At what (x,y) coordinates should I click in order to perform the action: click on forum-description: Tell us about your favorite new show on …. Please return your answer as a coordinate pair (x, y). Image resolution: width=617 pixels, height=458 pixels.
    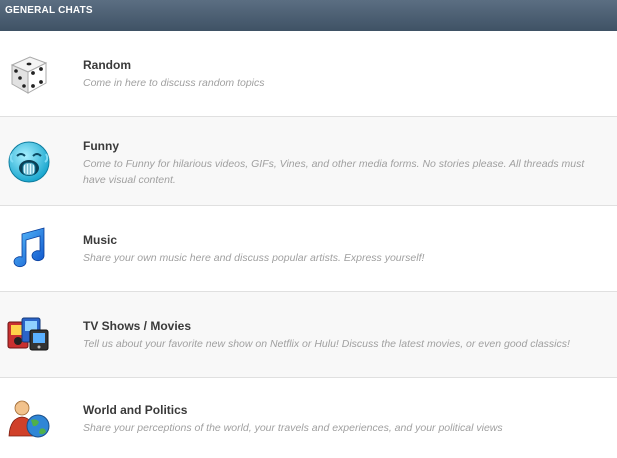
    Looking at the image, I should click on (326, 344).